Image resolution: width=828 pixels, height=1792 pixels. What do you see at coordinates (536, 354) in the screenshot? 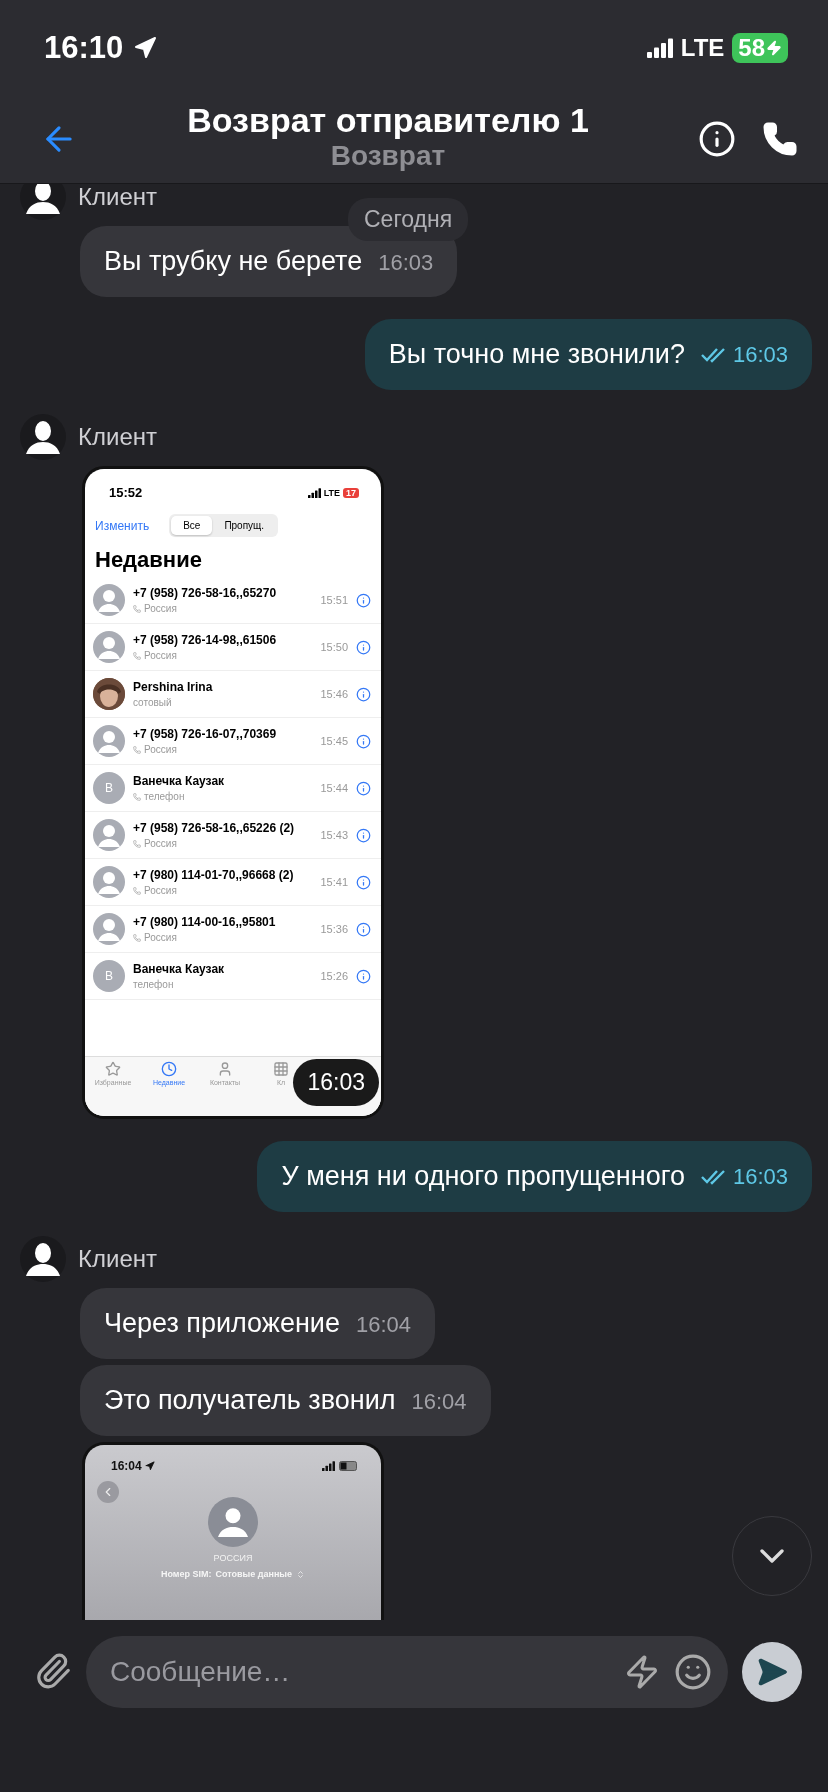
I see `message-text: Вы точно мне звонили?` at bounding box center [536, 354].